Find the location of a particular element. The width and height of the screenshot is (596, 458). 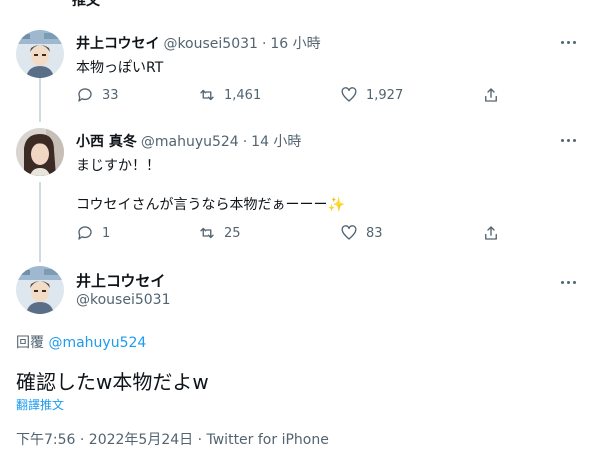

tweet-text-line-1: まじすか！！ is located at coordinates (118, 166).